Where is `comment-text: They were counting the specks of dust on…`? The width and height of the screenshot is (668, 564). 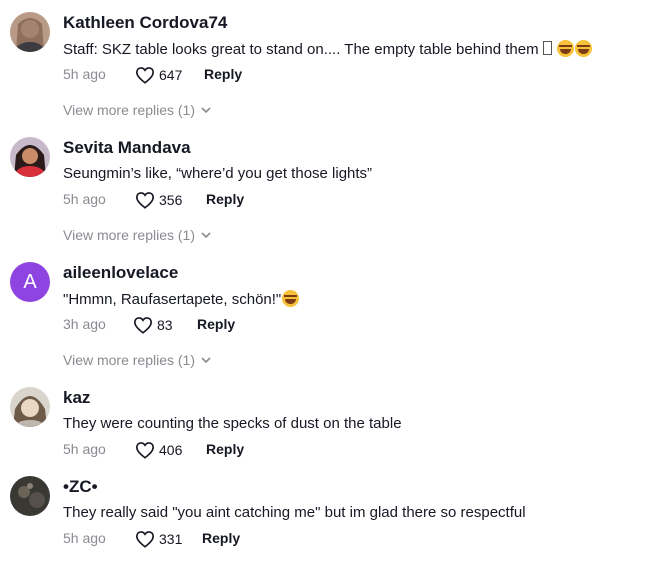
comment-text: They were counting the specks of dust on… is located at coordinates (232, 423).